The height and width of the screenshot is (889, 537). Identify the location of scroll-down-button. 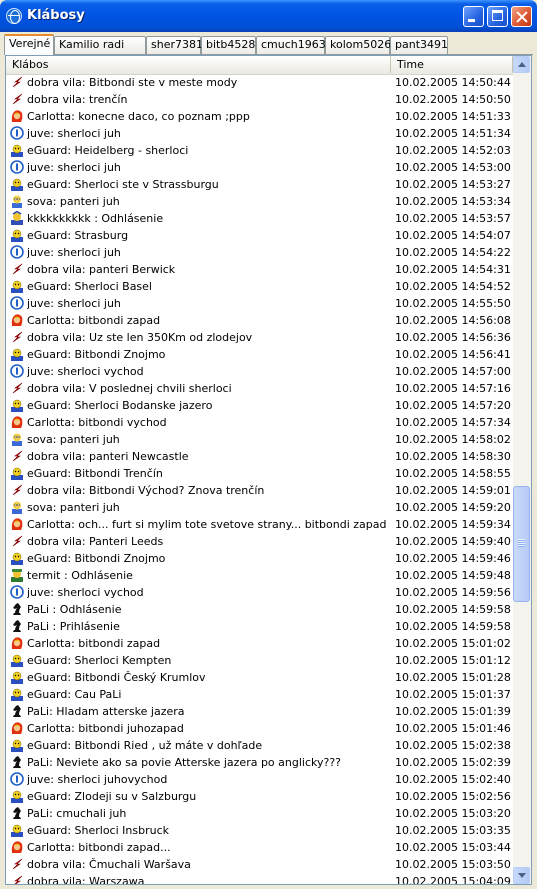
(521, 875).